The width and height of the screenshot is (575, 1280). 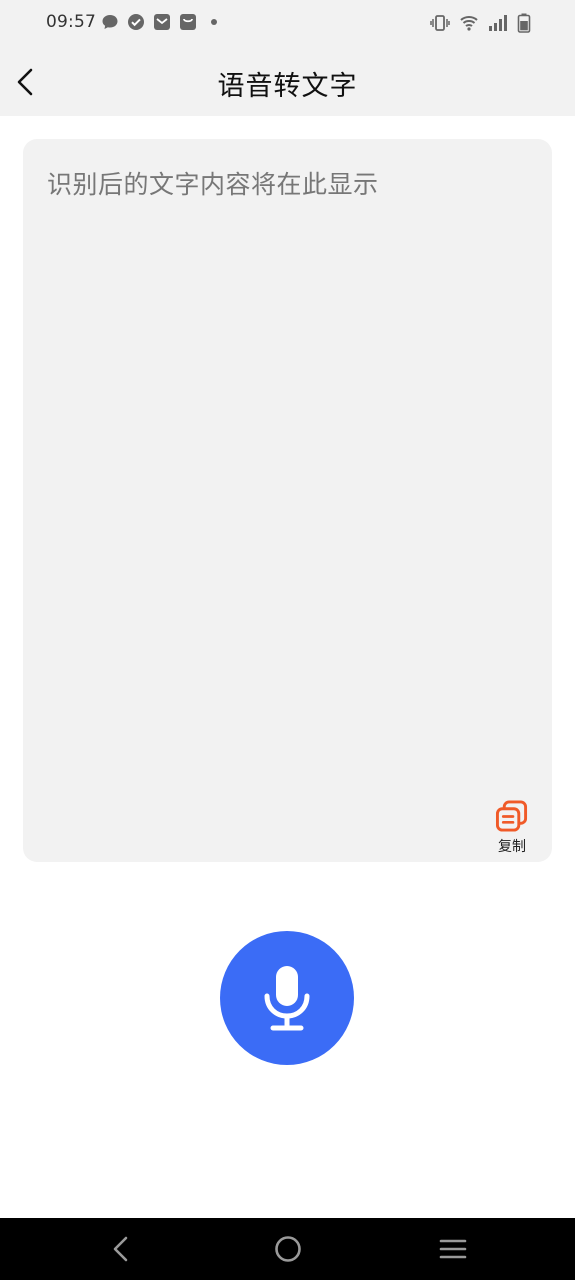 I want to click on back-button, so click(x=26, y=82).